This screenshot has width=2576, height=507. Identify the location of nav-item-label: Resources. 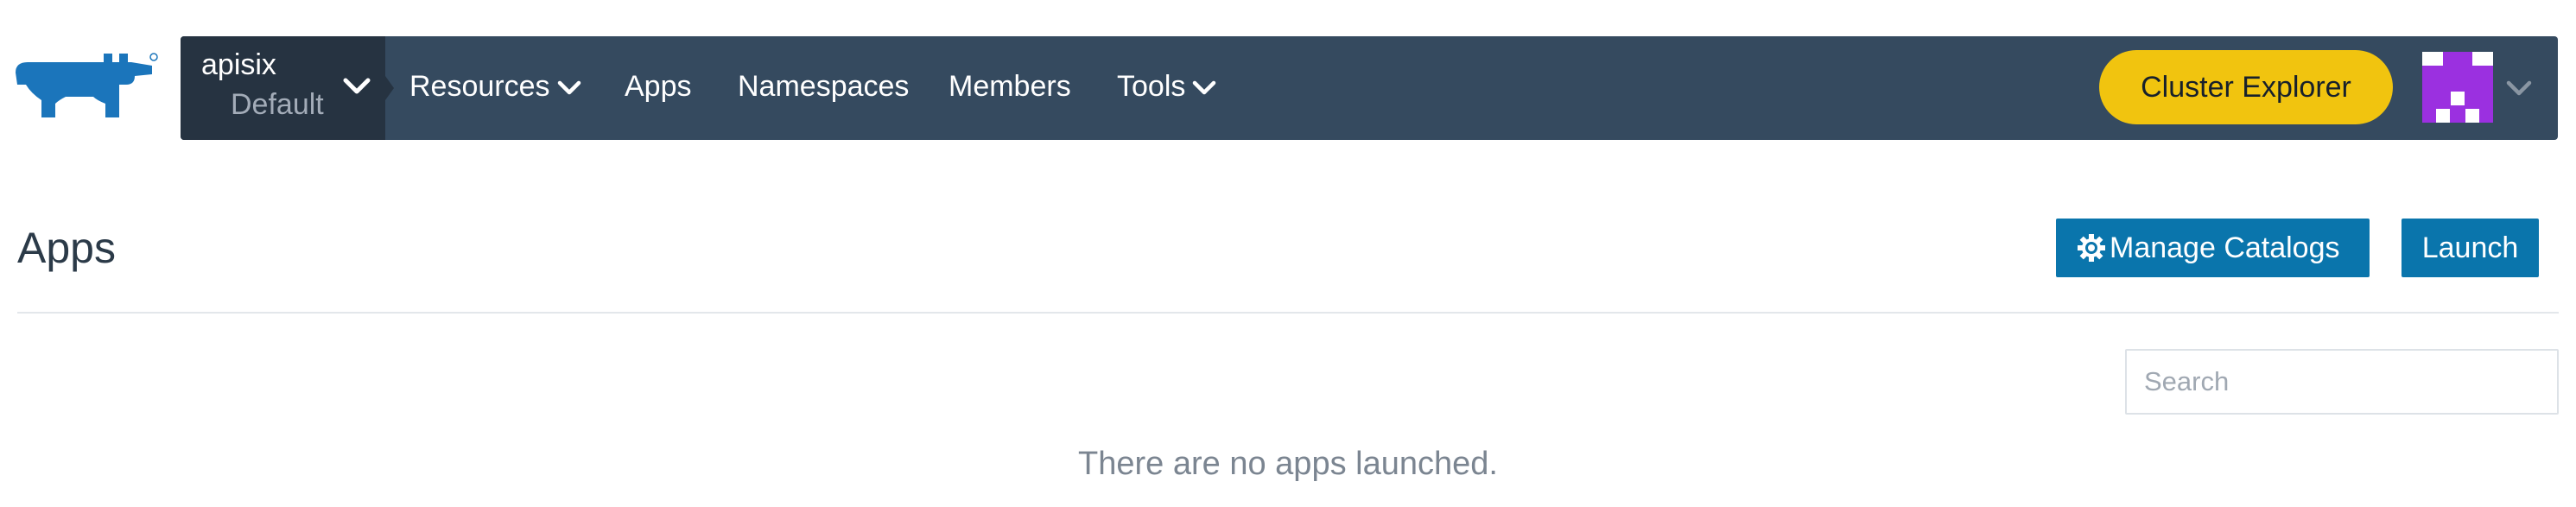
(479, 86).